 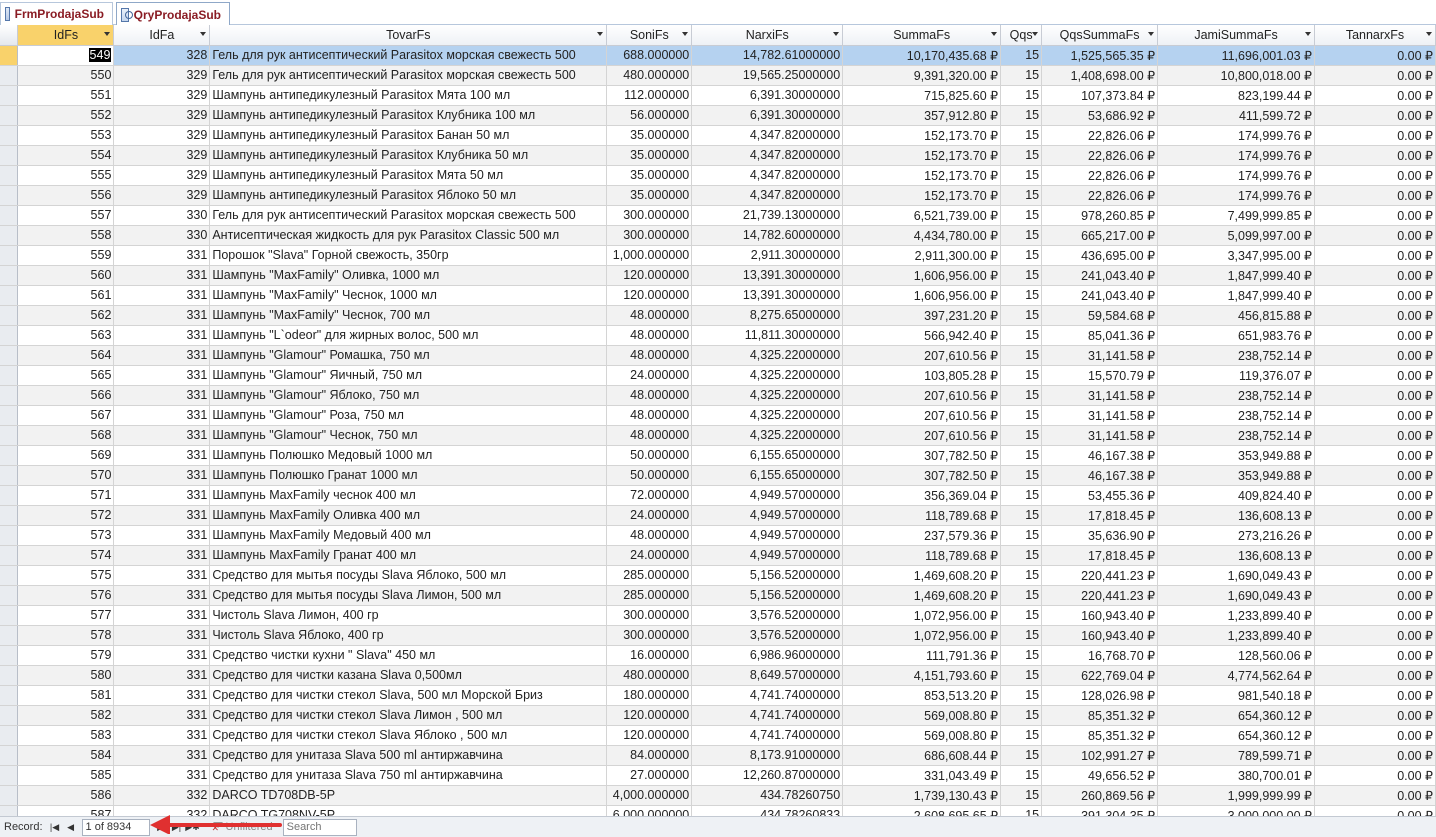 What do you see at coordinates (1100, 810) in the screenshot?
I see `cell-qqssummafs: 391,304.35 ₽` at bounding box center [1100, 810].